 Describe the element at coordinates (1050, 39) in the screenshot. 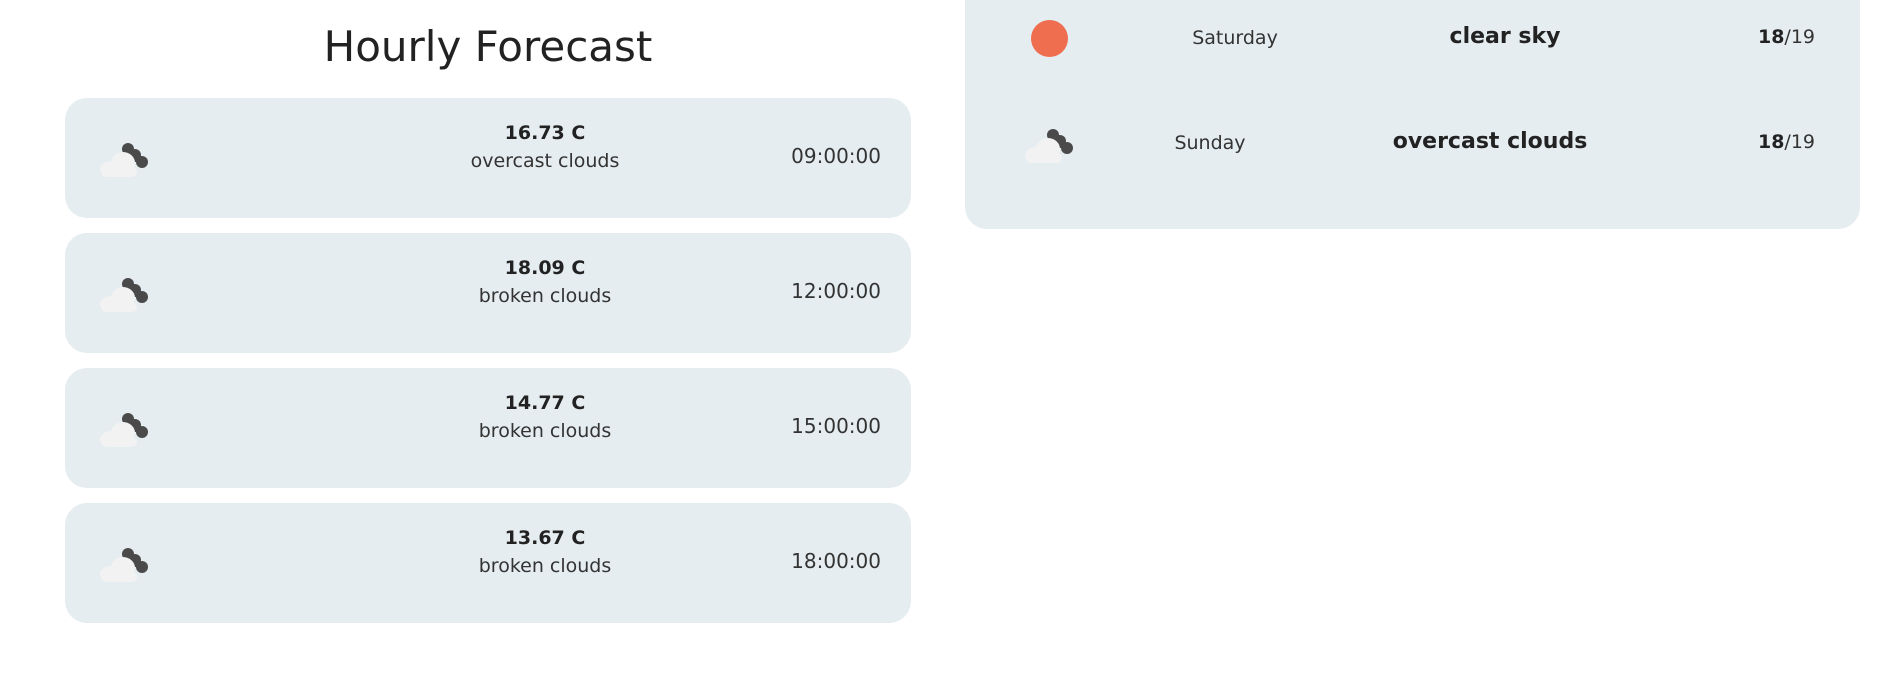

I see `sun-icon` at that location.